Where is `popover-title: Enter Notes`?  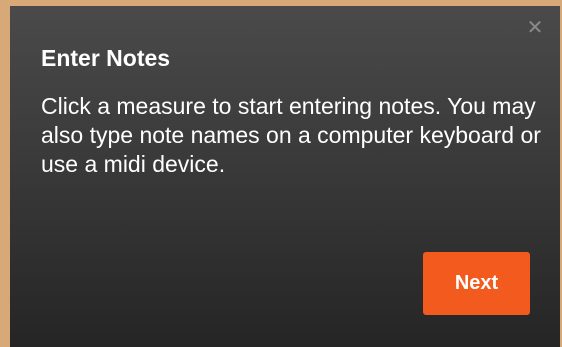 popover-title: Enter Notes is located at coordinates (106, 58).